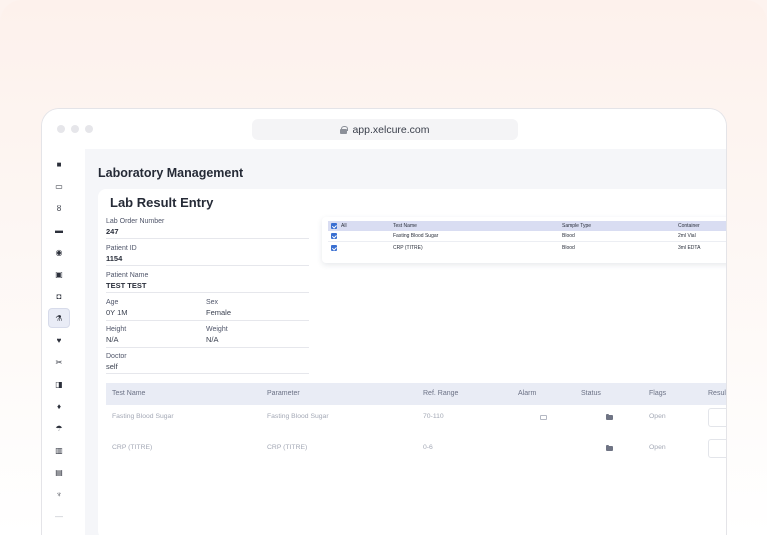  Describe the element at coordinates (207, 228) in the screenshot. I see `lab-order-number-field: Lab Order Number 247` at that location.